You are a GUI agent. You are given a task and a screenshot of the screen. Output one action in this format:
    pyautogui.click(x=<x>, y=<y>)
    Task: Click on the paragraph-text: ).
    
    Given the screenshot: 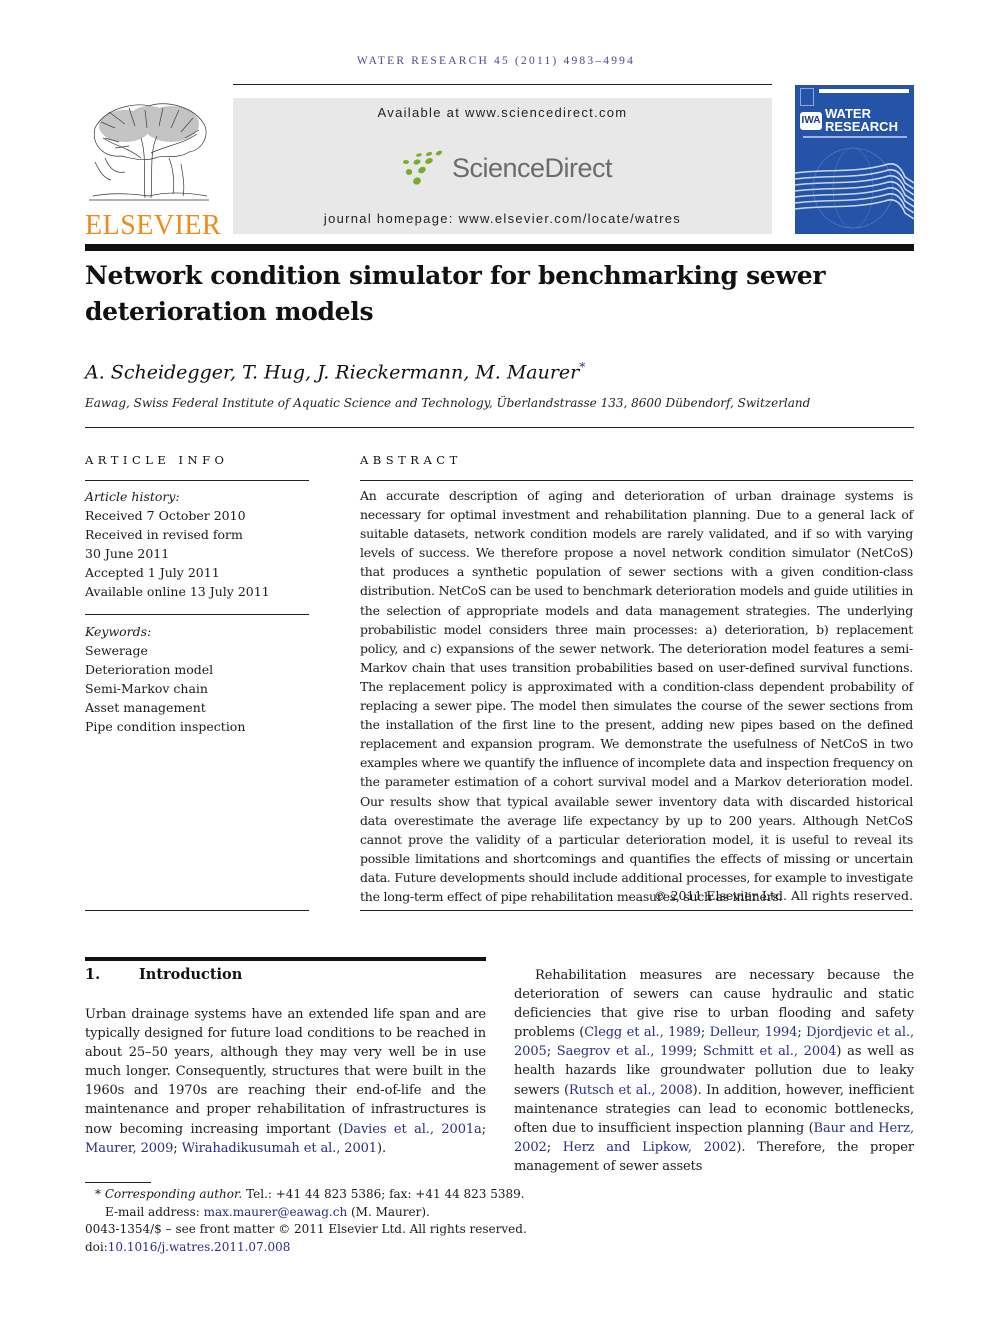 What is the action you would take?
    pyautogui.click(x=381, y=1148)
    